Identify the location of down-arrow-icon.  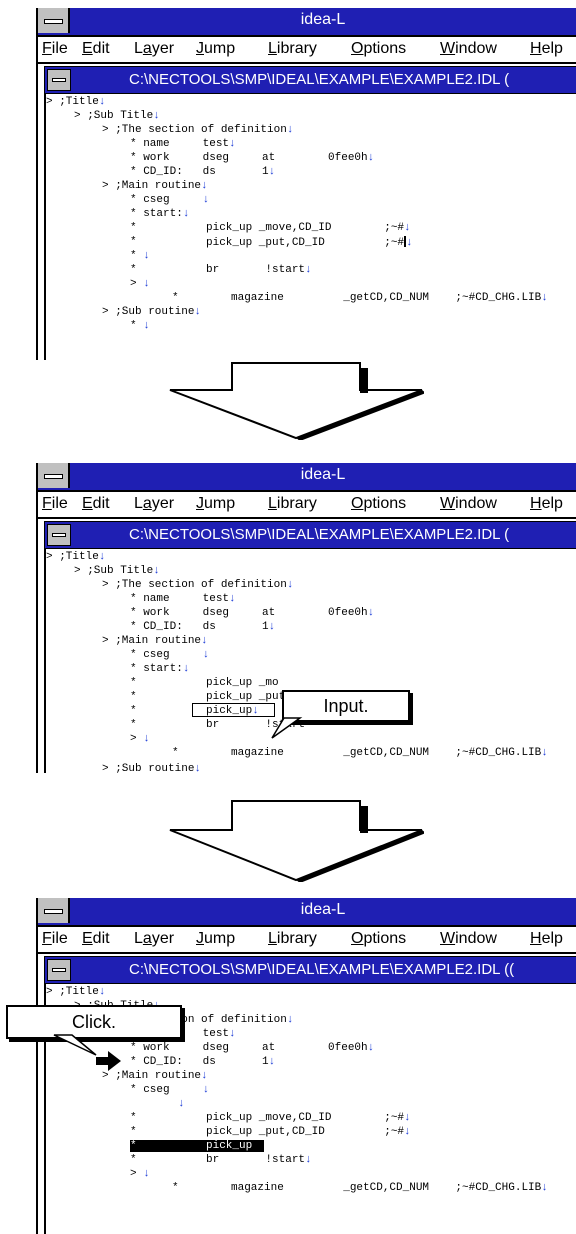
(296, 841).